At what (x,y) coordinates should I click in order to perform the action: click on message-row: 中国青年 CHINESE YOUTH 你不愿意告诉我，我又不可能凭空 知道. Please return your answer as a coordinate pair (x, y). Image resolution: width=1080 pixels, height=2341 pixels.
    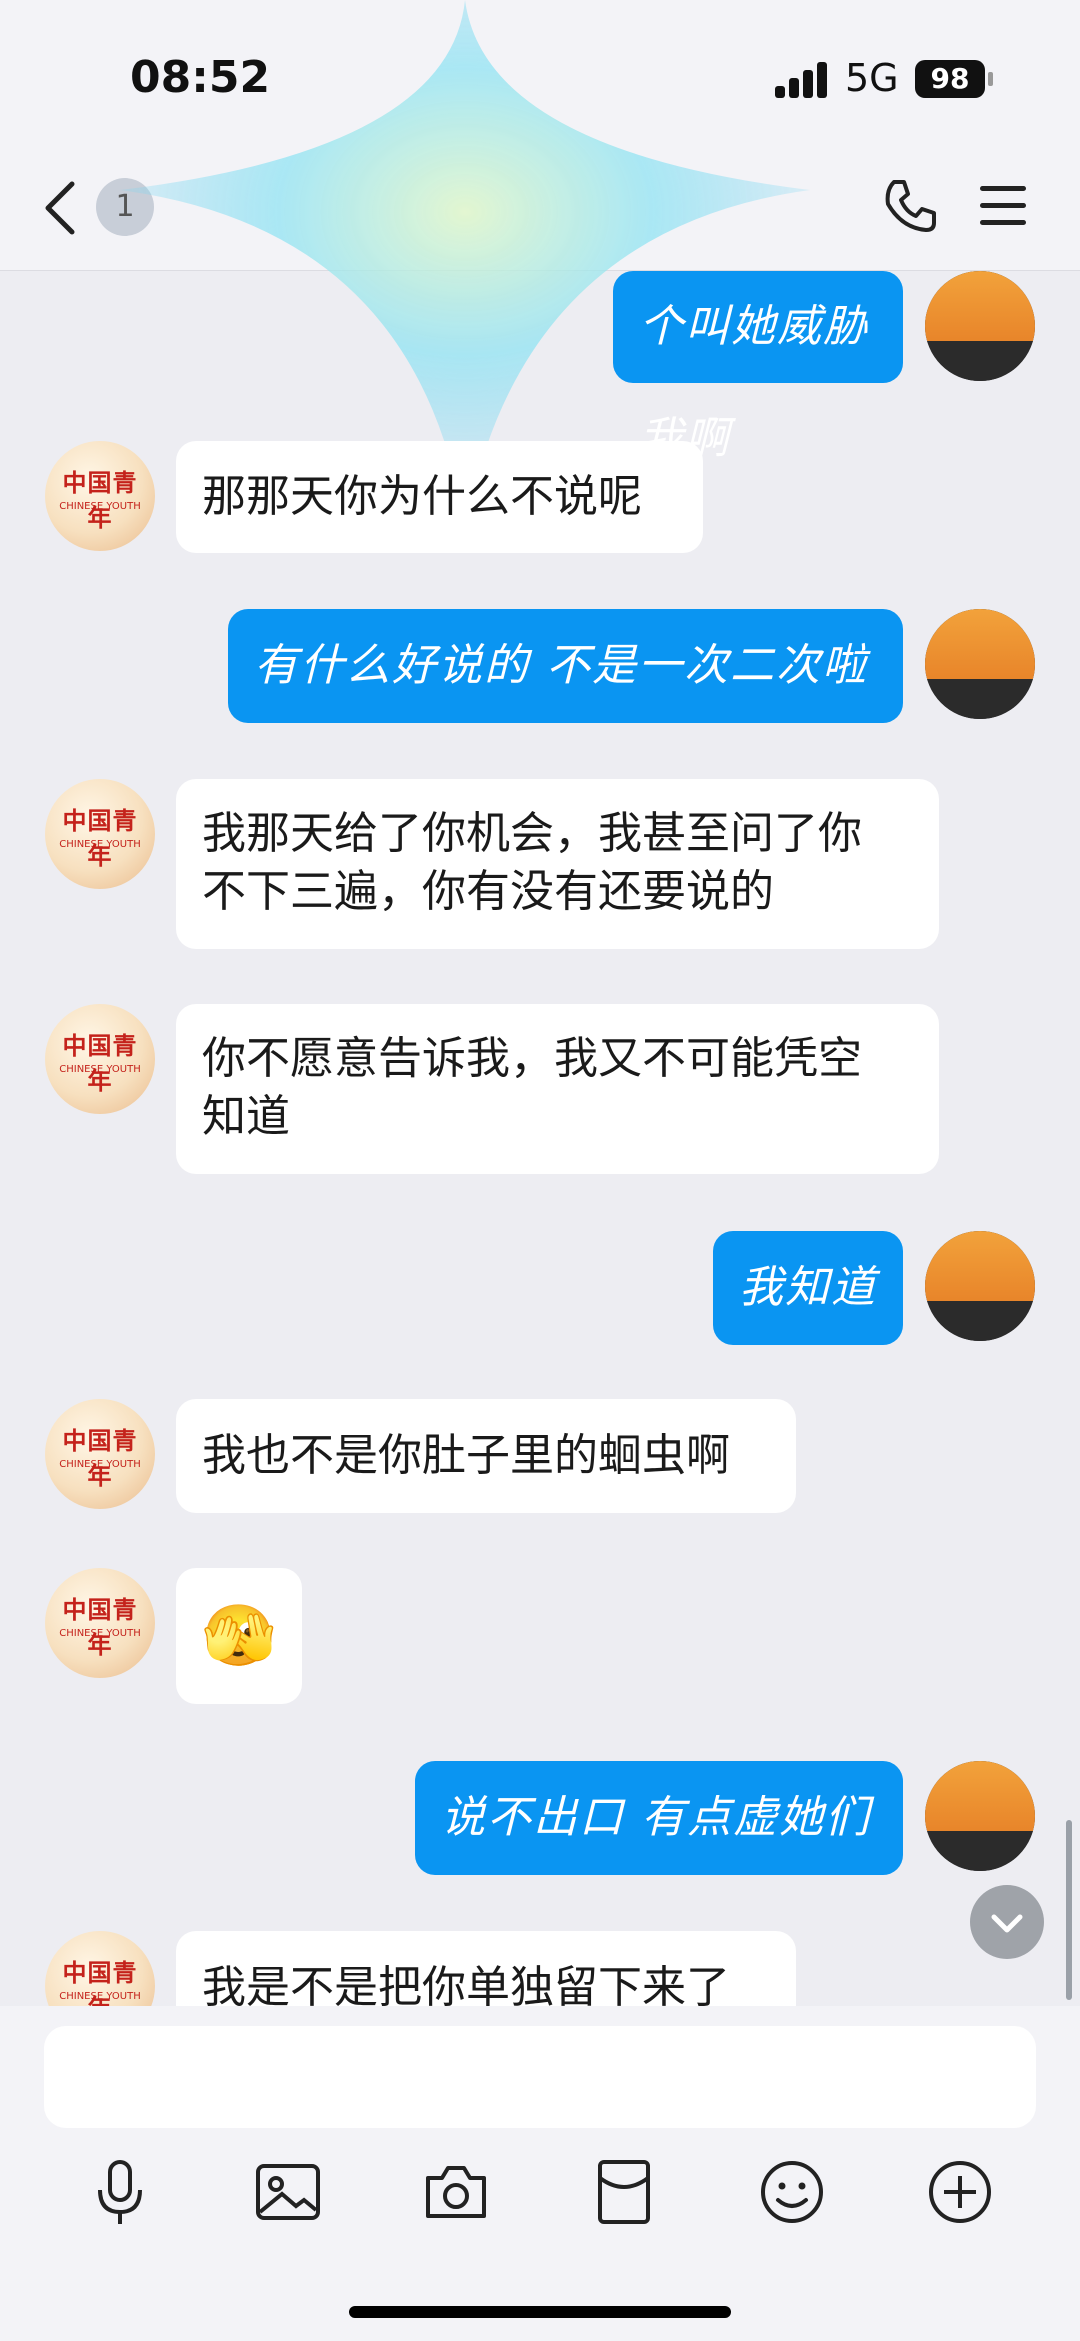
    Looking at the image, I should click on (540, 1089).